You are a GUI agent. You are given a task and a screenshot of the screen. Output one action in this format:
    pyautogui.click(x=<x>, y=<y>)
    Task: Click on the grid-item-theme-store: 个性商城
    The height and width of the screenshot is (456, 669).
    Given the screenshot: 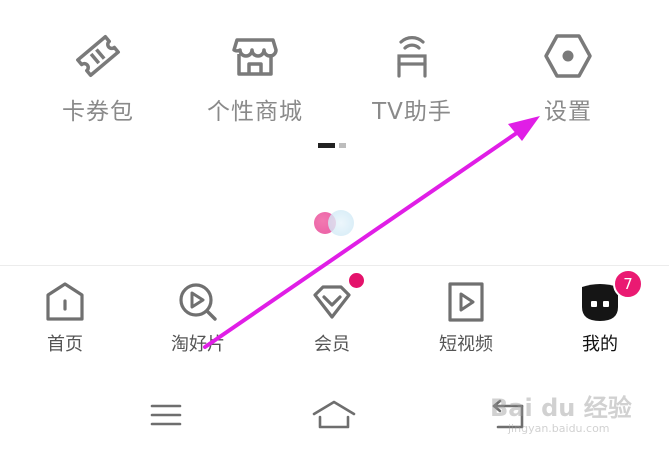 What is the action you would take?
    pyautogui.click(x=255, y=80)
    